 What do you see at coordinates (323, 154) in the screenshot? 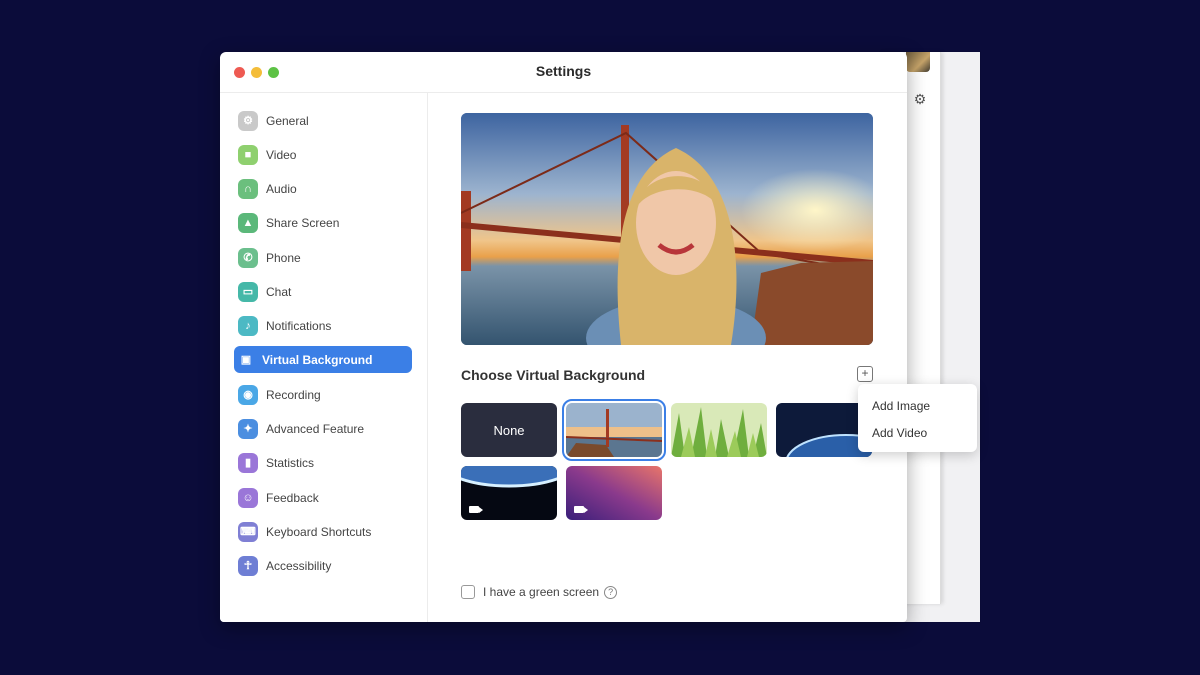
I see `sidebar-item-video: ■ Video` at bounding box center [323, 154].